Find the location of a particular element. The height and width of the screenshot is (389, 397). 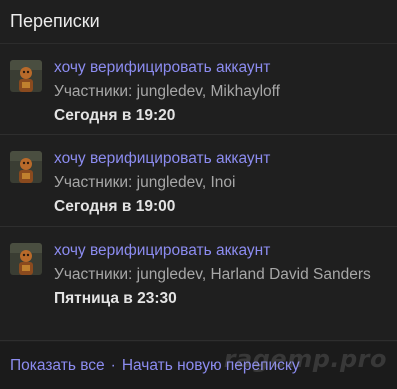

conversation-participants: Участники: jungledev, Inoi is located at coordinates (145, 182).